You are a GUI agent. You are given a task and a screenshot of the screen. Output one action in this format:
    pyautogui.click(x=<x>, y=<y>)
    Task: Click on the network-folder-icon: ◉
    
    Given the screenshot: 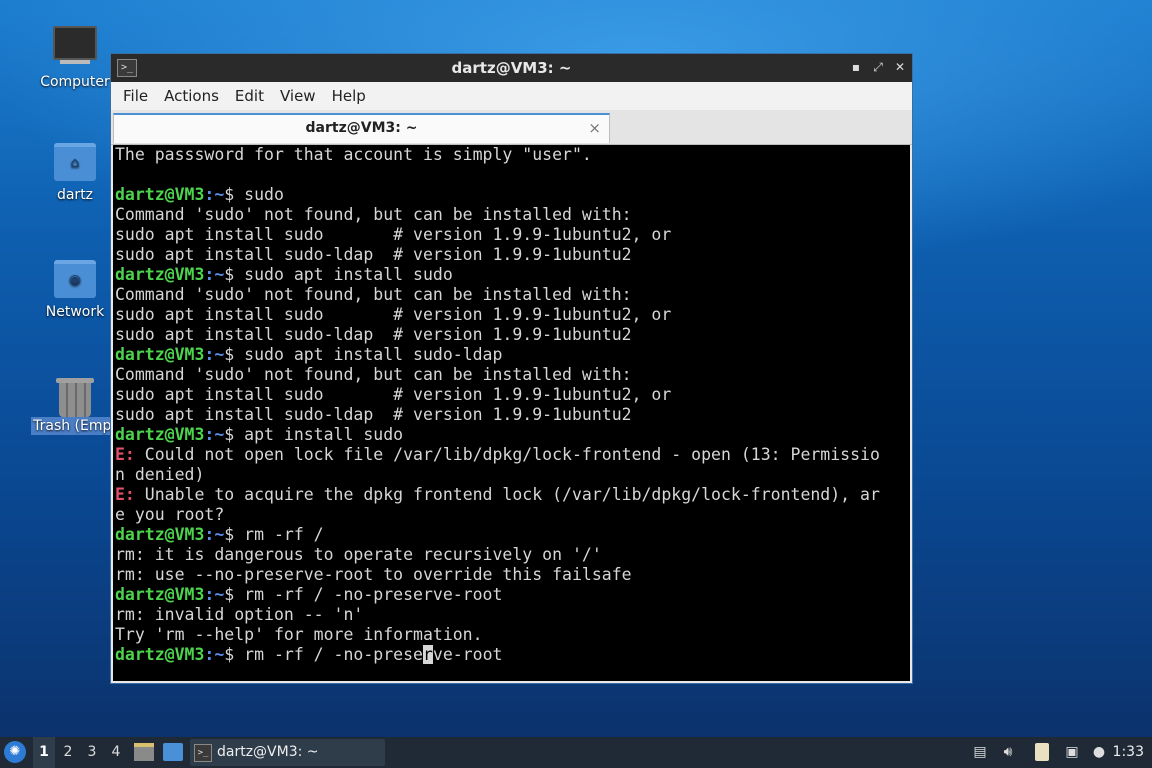 What is the action you would take?
    pyautogui.click(x=75, y=278)
    